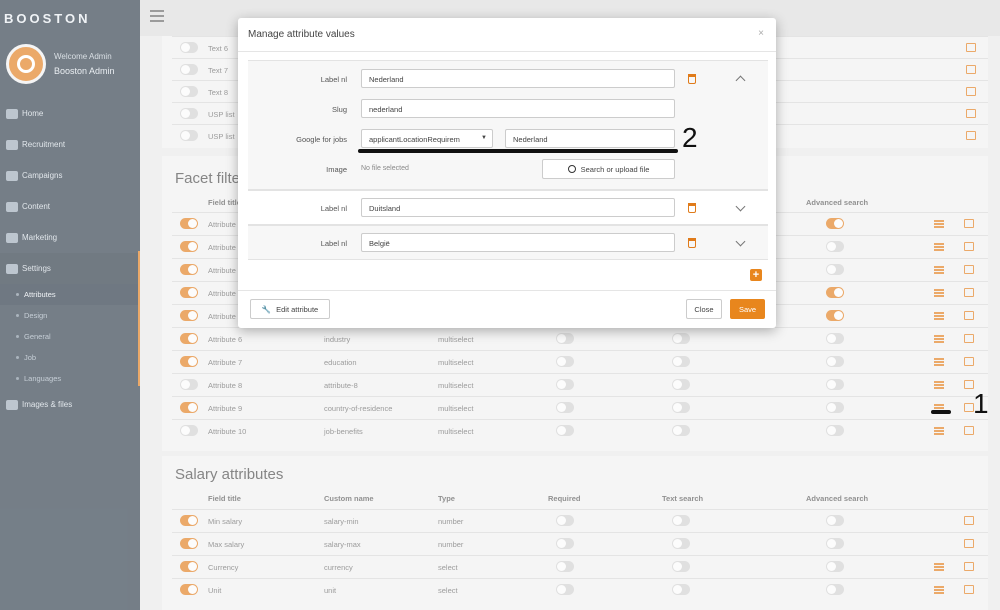 The image size is (1000, 610). I want to click on no-file-text: No file selected, so click(385, 168).